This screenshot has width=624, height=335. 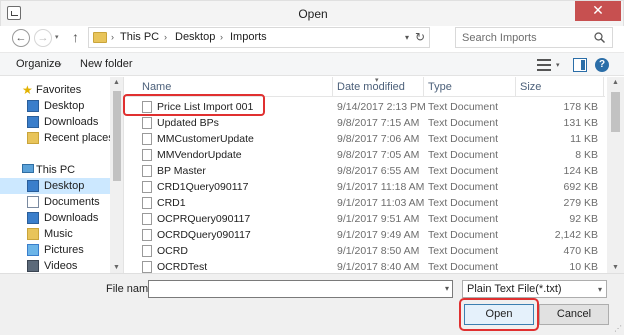 I want to click on sidebar-item-label: Desktop, so click(x=64, y=186).